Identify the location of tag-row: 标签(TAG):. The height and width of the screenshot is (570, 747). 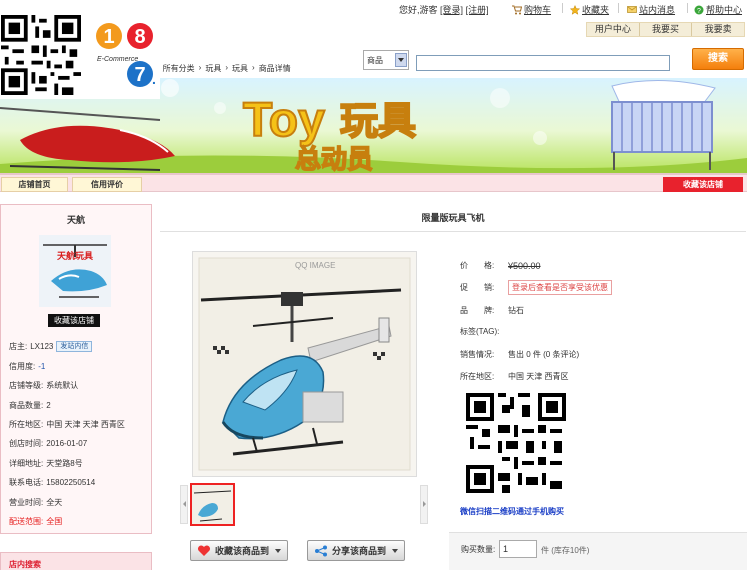
(480, 331).